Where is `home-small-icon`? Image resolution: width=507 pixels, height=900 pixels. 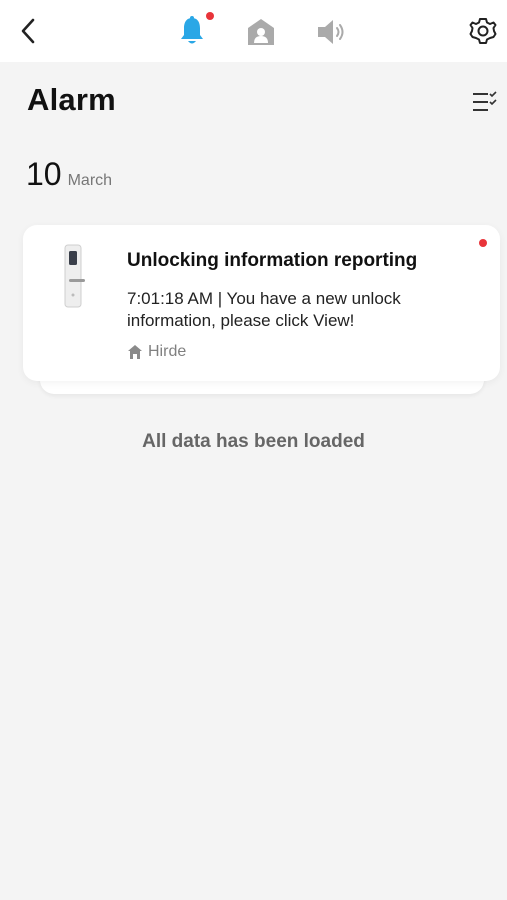
home-small-icon is located at coordinates (135, 352).